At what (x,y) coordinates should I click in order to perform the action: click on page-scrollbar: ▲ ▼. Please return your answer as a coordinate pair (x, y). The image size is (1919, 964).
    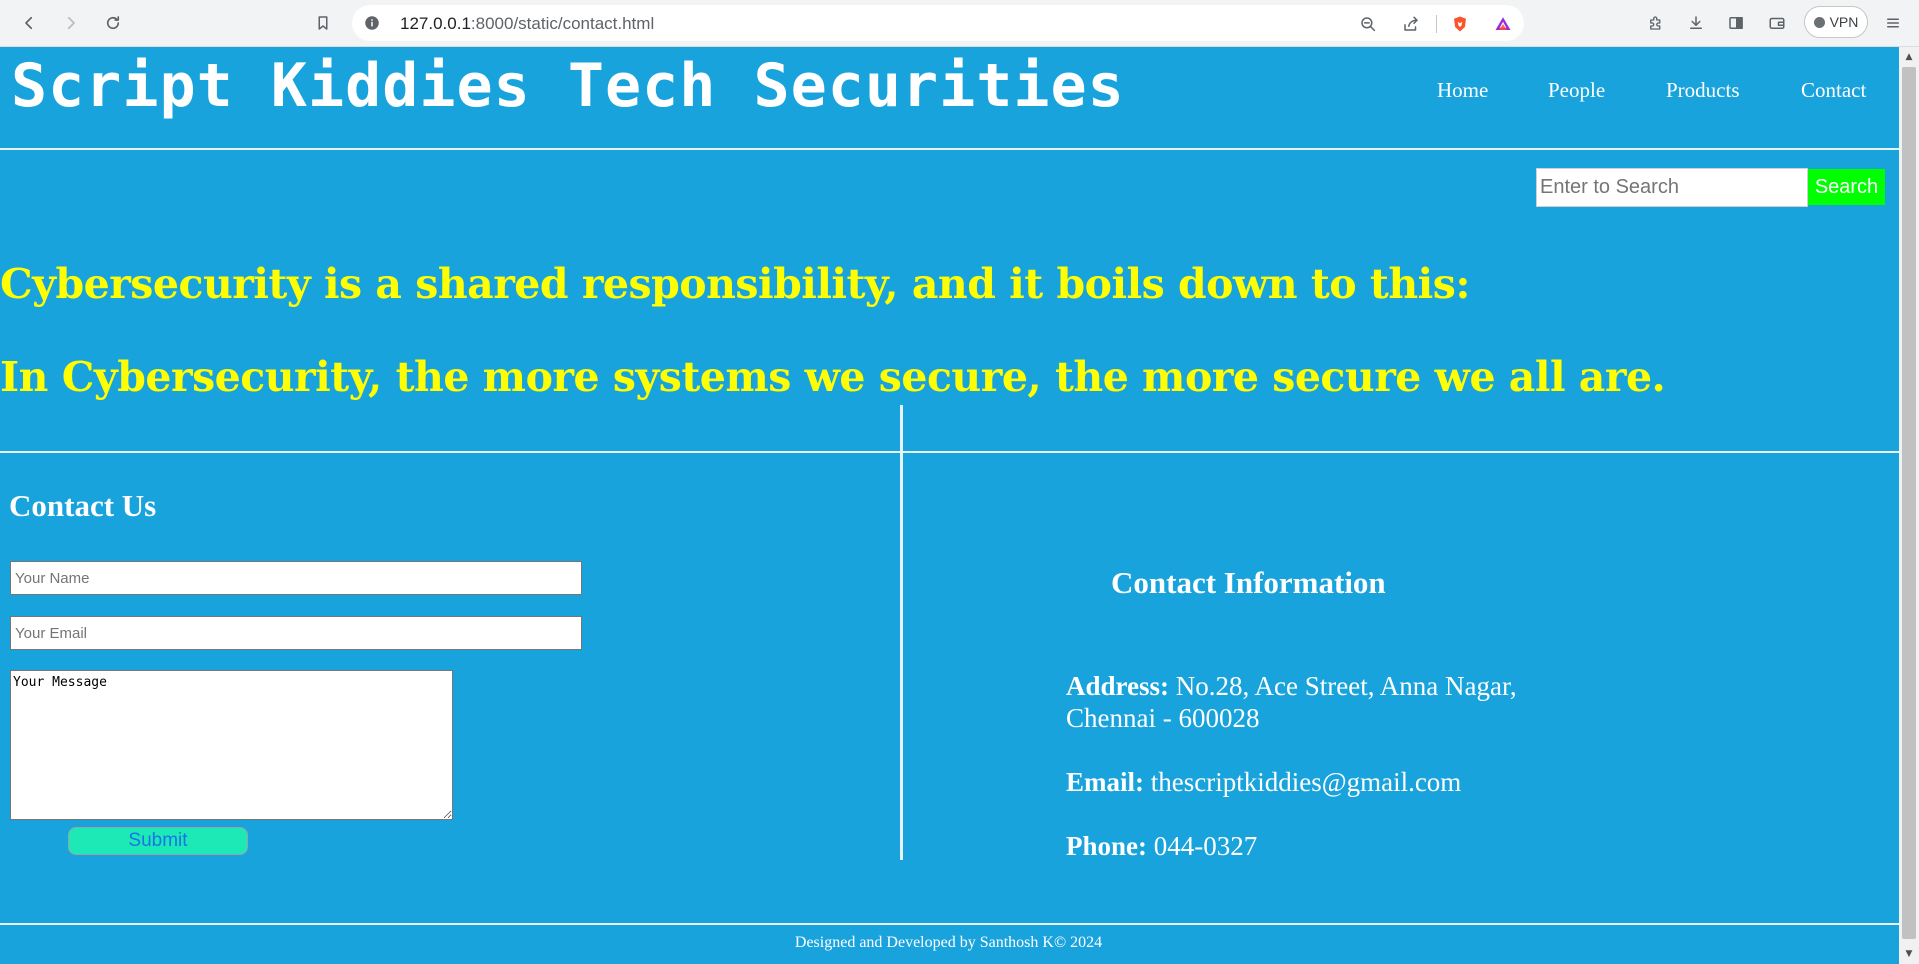
    Looking at the image, I should click on (1909, 505).